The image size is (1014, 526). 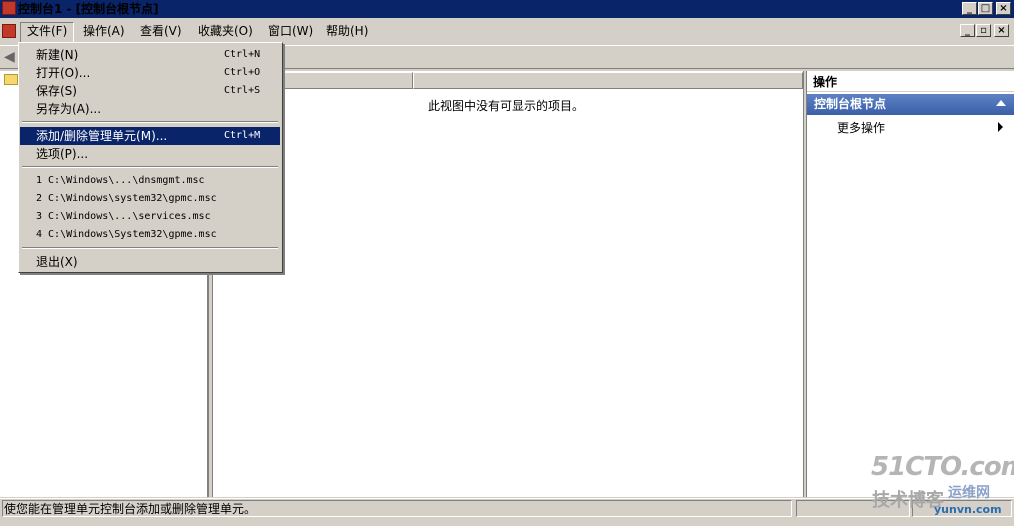 I want to click on menu-favorites: 收藏夹(O), so click(x=225, y=31).